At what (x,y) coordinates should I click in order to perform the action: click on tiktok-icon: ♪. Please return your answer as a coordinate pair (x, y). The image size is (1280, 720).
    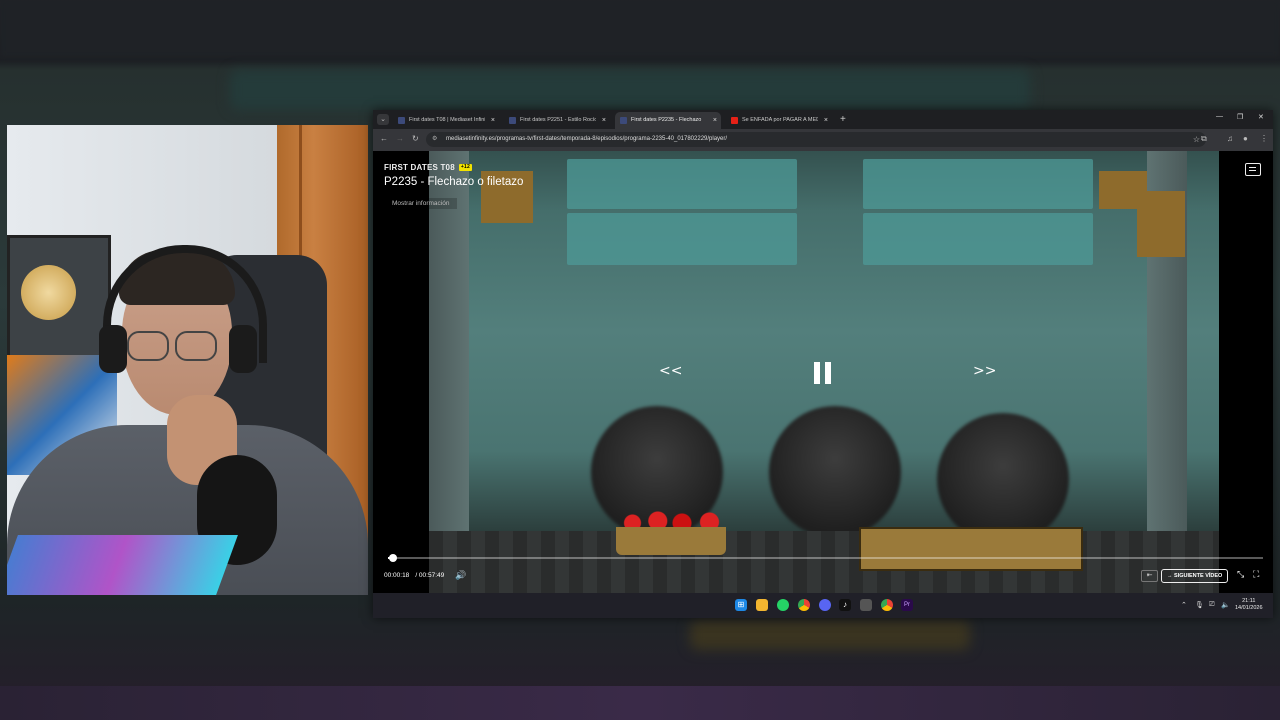
    Looking at the image, I should click on (845, 605).